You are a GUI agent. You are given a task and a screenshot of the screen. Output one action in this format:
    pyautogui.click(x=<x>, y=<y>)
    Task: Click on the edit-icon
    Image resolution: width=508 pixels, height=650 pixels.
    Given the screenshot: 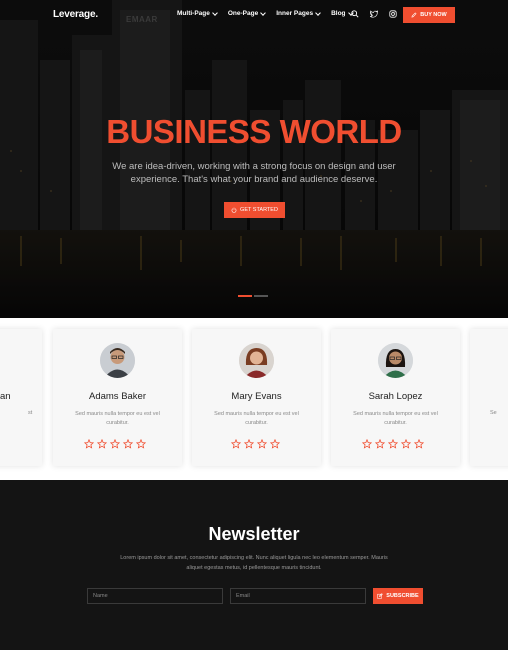 What is the action you would take?
    pyautogui.click(x=380, y=596)
    